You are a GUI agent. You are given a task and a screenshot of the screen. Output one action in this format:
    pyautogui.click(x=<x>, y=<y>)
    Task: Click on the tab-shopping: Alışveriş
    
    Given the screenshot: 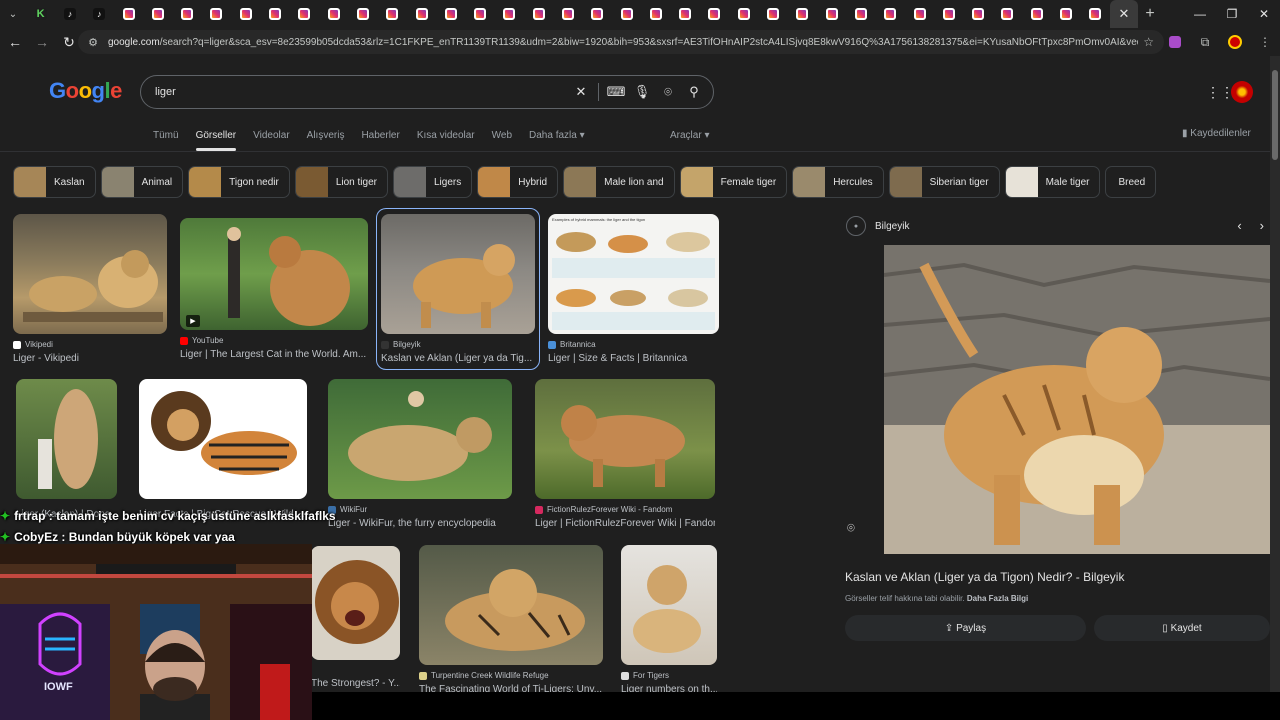 What is the action you would take?
    pyautogui.click(x=326, y=135)
    